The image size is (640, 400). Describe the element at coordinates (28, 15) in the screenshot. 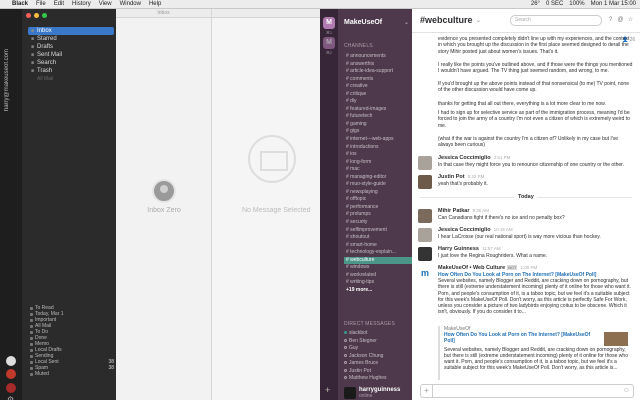

I see `close-window-icon` at that location.